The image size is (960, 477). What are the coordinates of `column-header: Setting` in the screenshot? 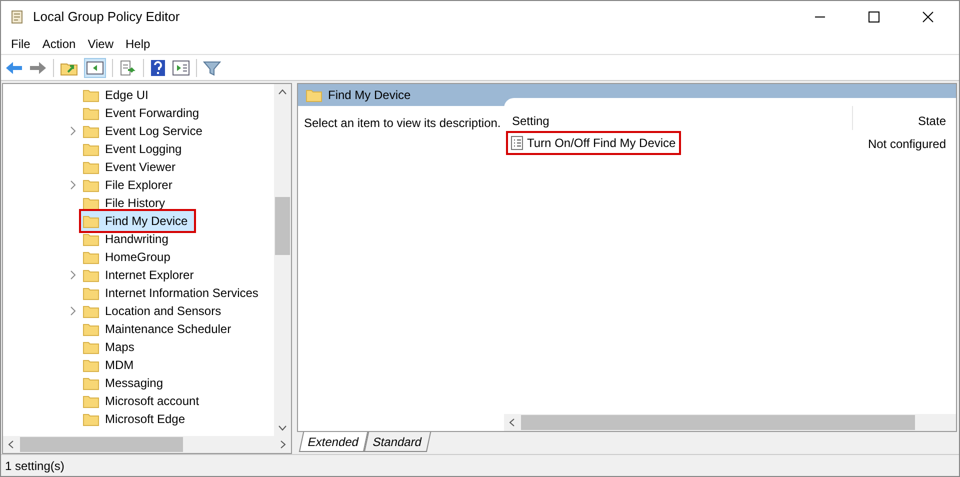 It's located at (682, 121).